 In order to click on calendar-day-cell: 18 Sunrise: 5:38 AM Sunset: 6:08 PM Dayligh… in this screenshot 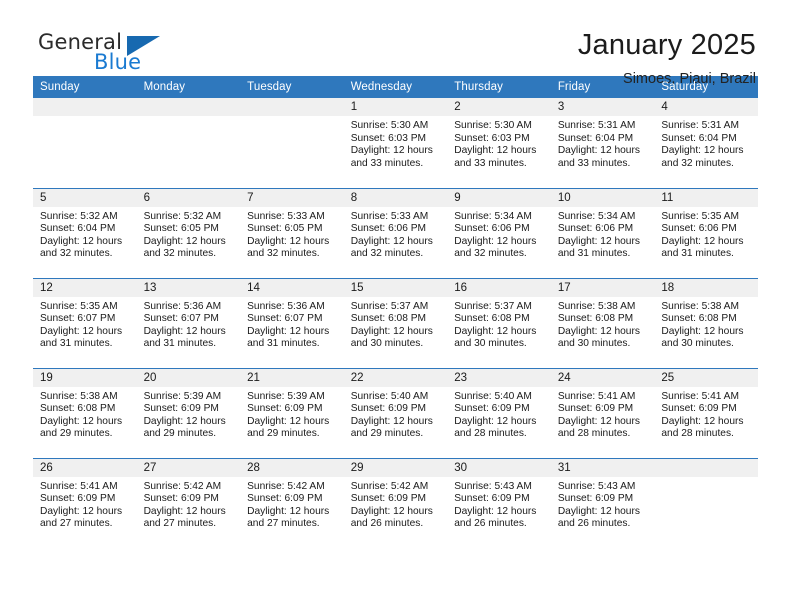, I will do `click(706, 322)`.